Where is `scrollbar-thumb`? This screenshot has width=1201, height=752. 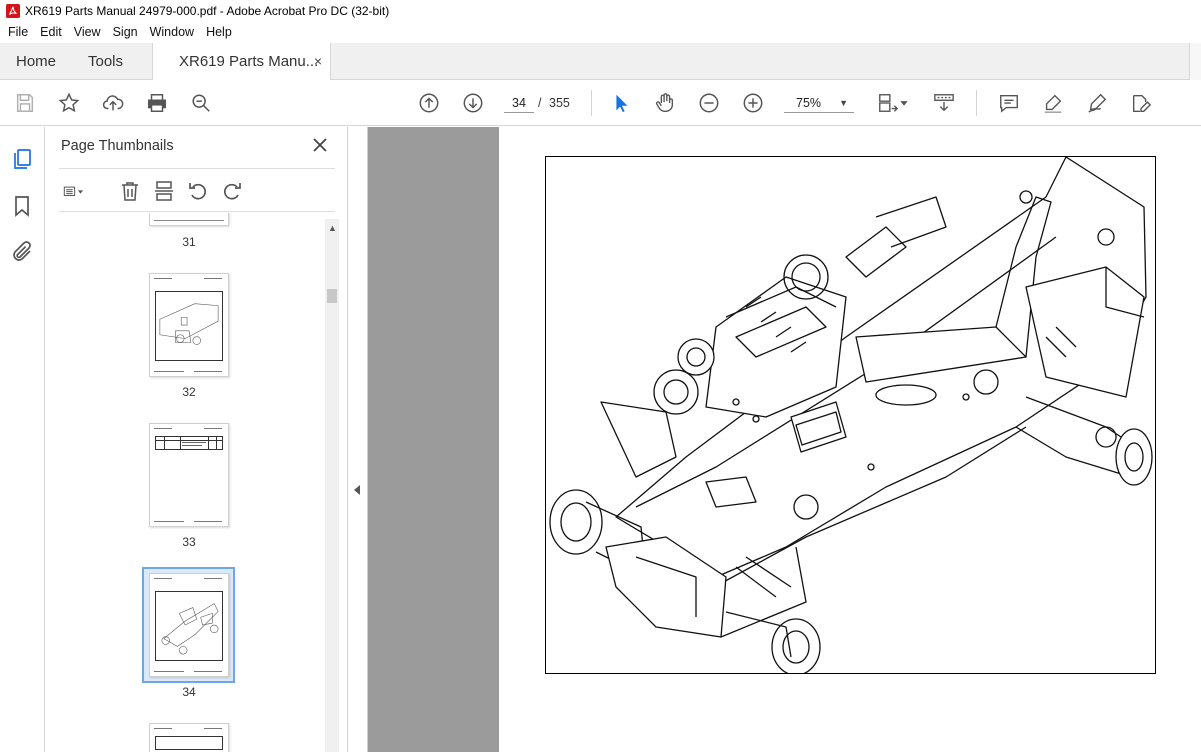 scrollbar-thumb is located at coordinates (332, 296).